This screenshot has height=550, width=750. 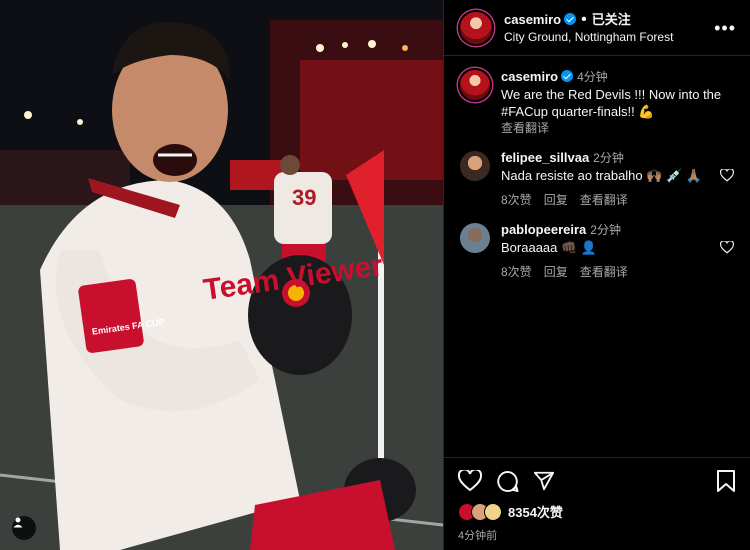 What do you see at coordinates (725, 28) in the screenshot?
I see `more-options-icon: •••` at bounding box center [725, 28].